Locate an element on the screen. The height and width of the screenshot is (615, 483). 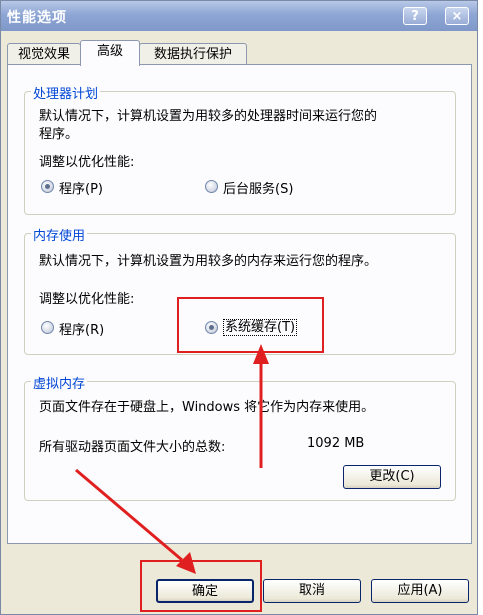
arrow-to-ok-shaft is located at coordinates (129, 515).